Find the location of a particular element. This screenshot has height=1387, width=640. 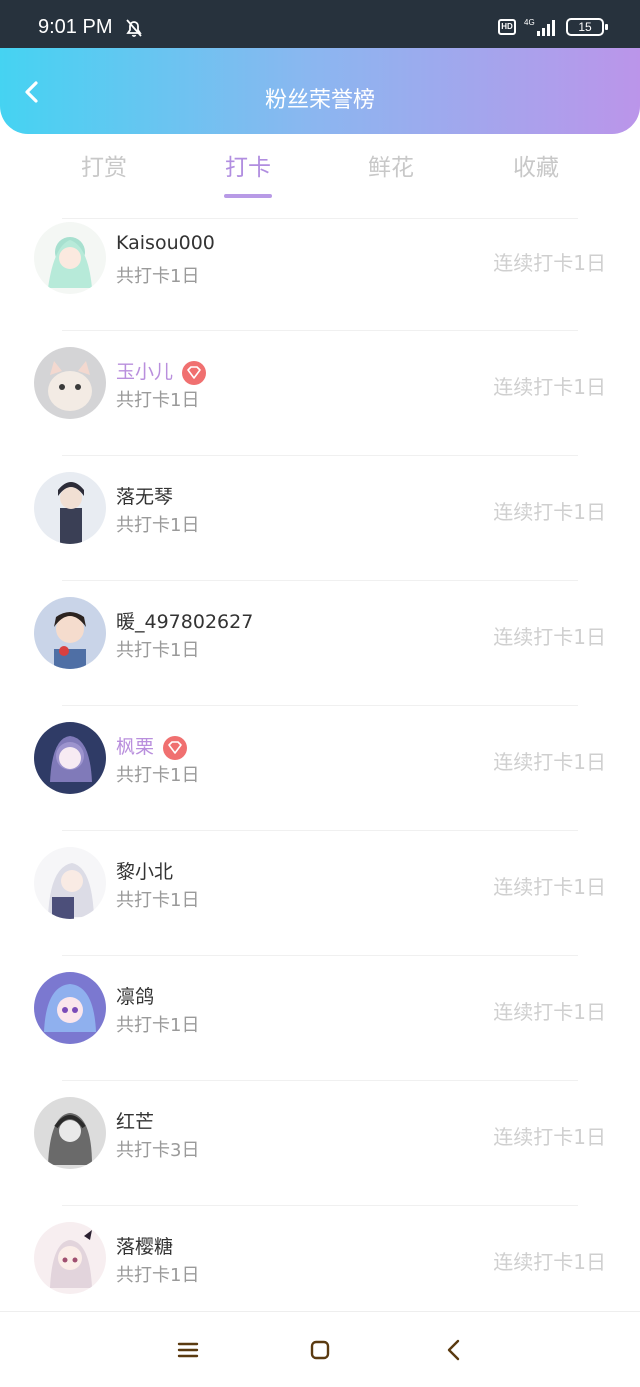

battery-icon: 15 is located at coordinates (587, 27).